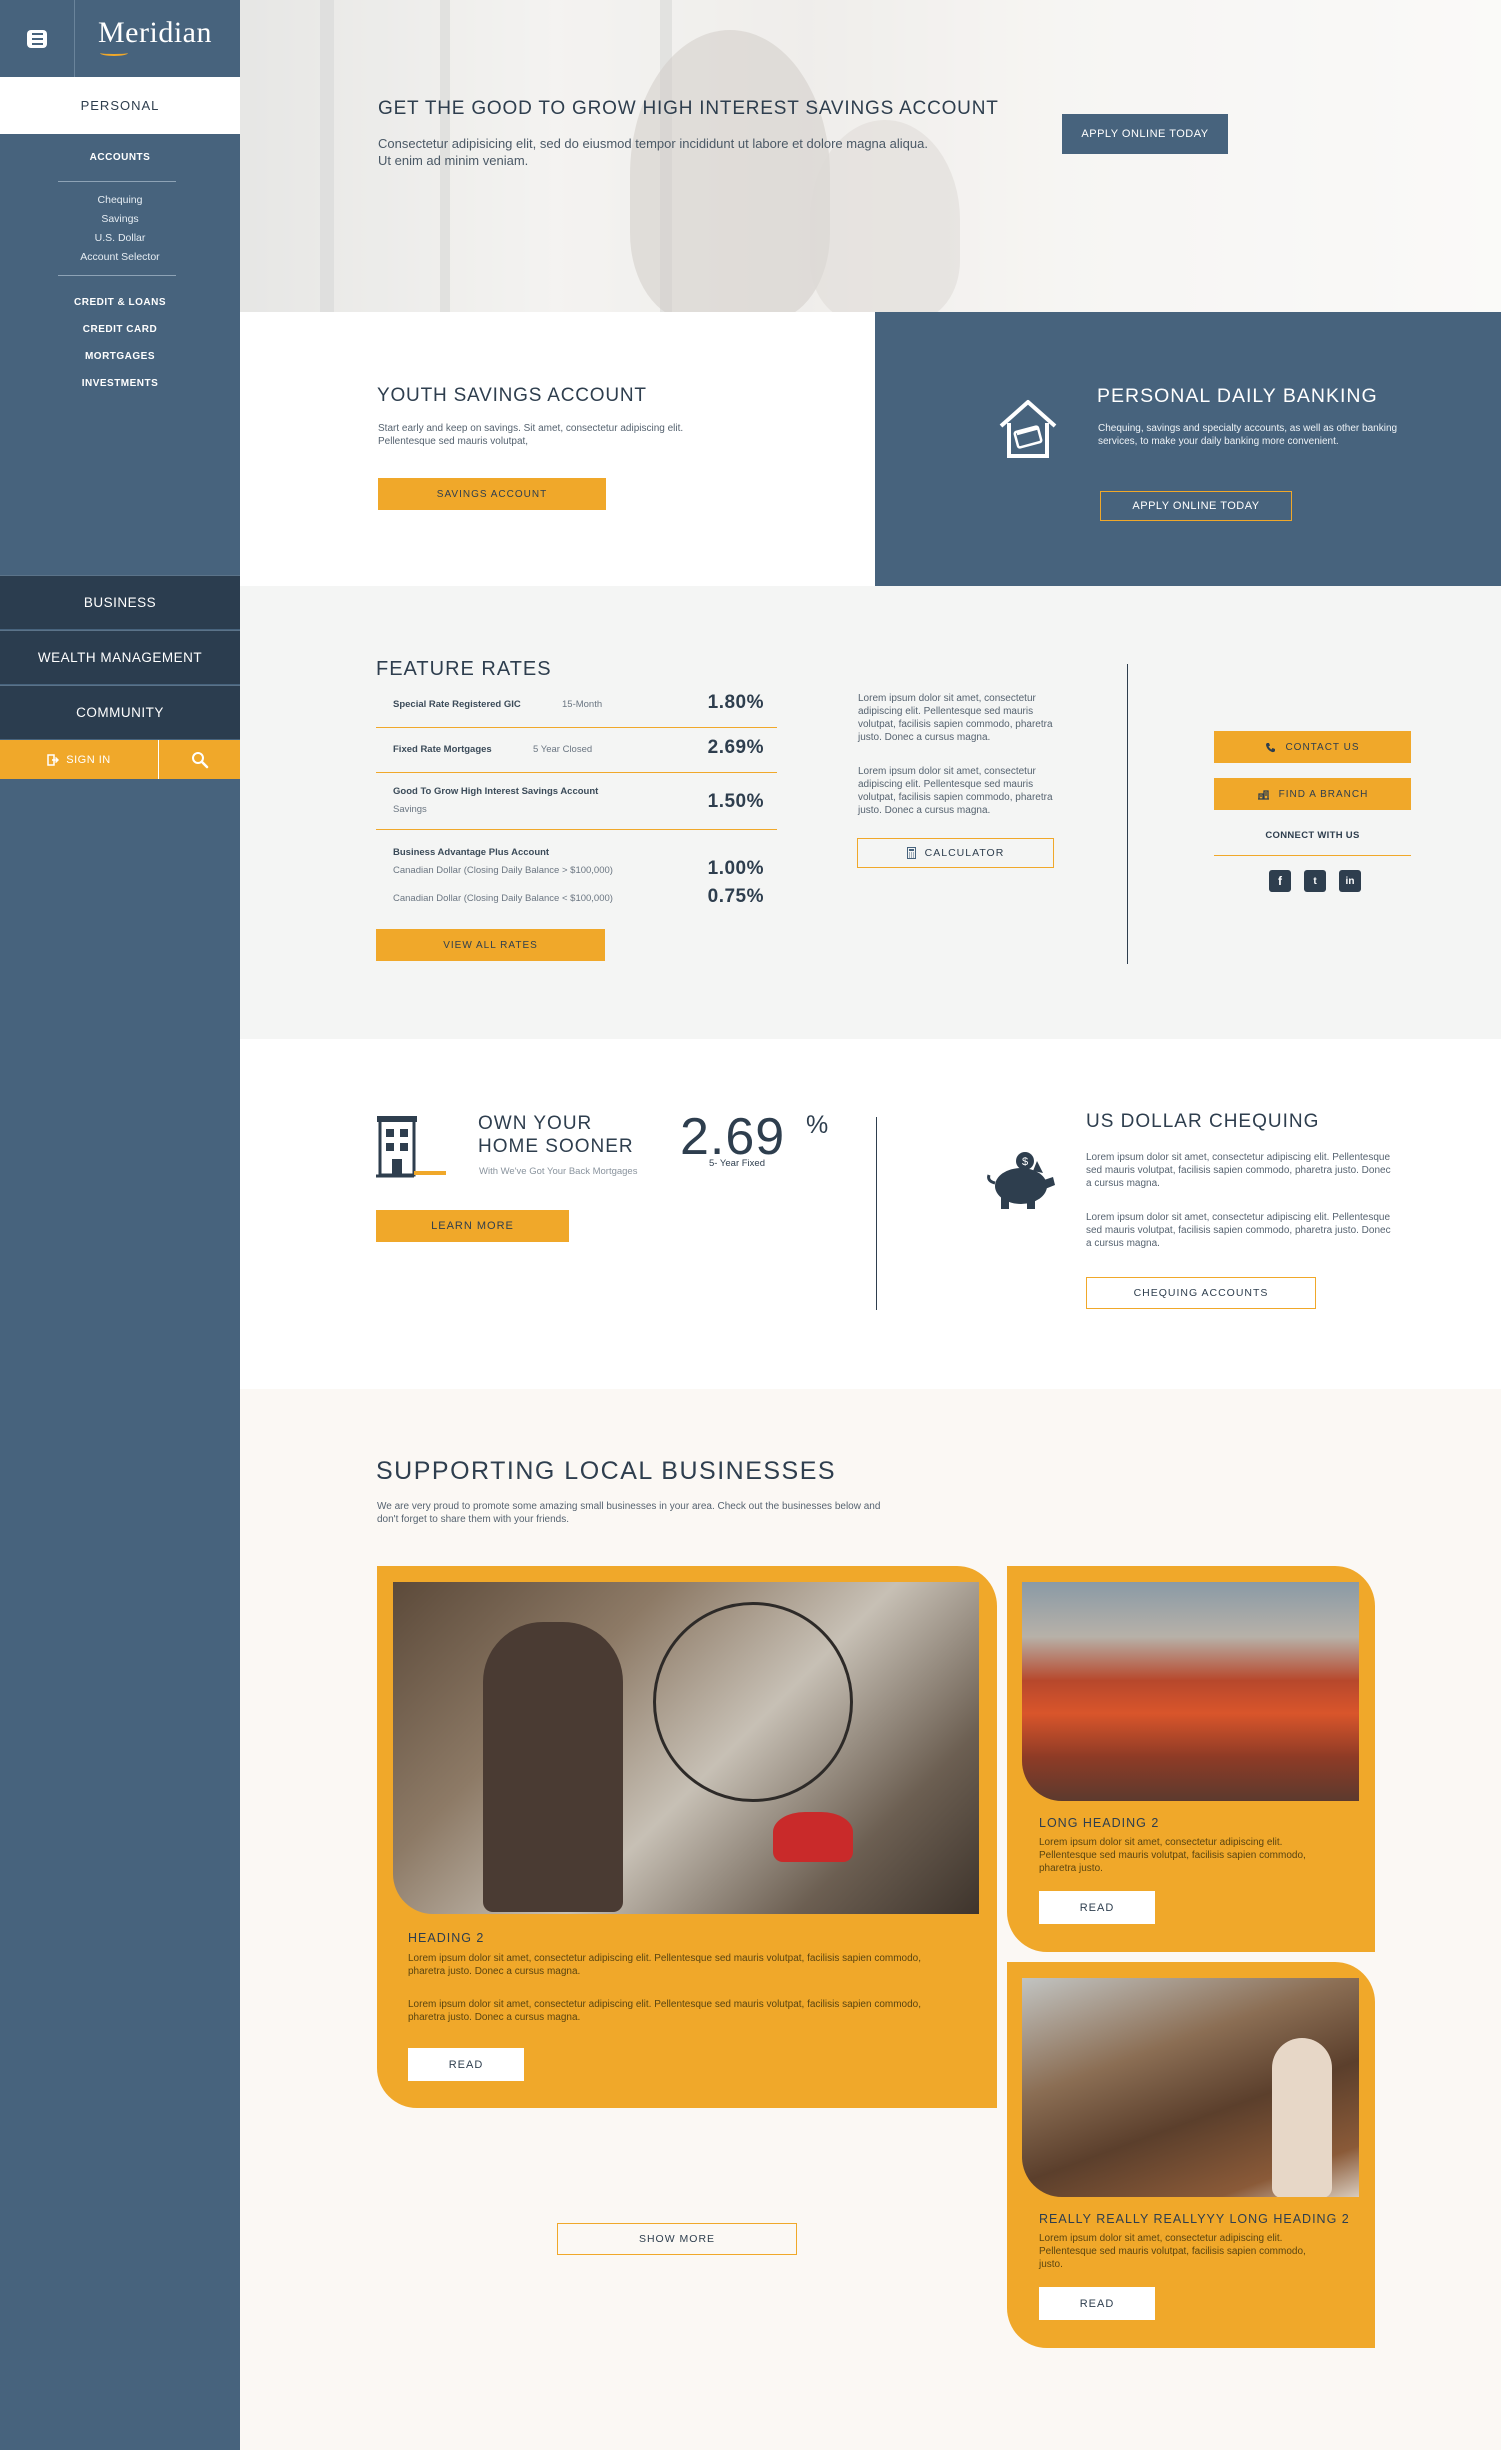 The image size is (1501, 2450). Describe the element at coordinates (120, 712) in the screenshot. I see `nav-community: COMMUNITY` at that location.